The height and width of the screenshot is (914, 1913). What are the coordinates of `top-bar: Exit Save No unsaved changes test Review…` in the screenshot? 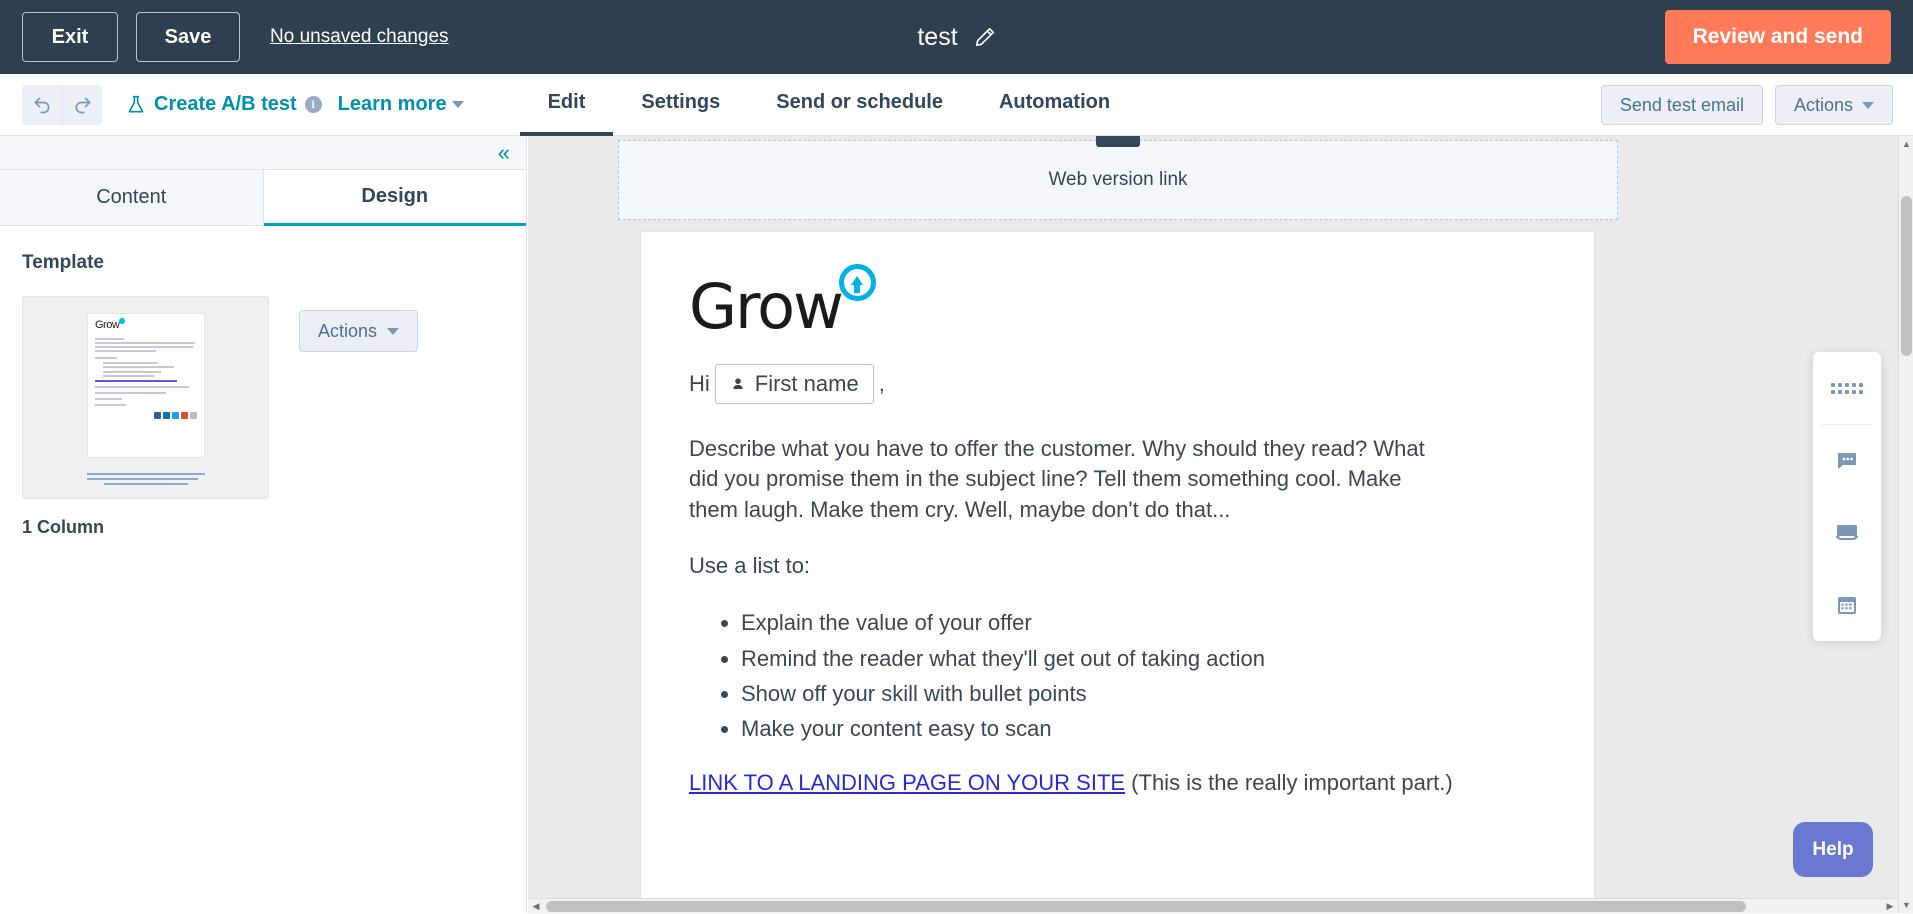 It's located at (956, 37).